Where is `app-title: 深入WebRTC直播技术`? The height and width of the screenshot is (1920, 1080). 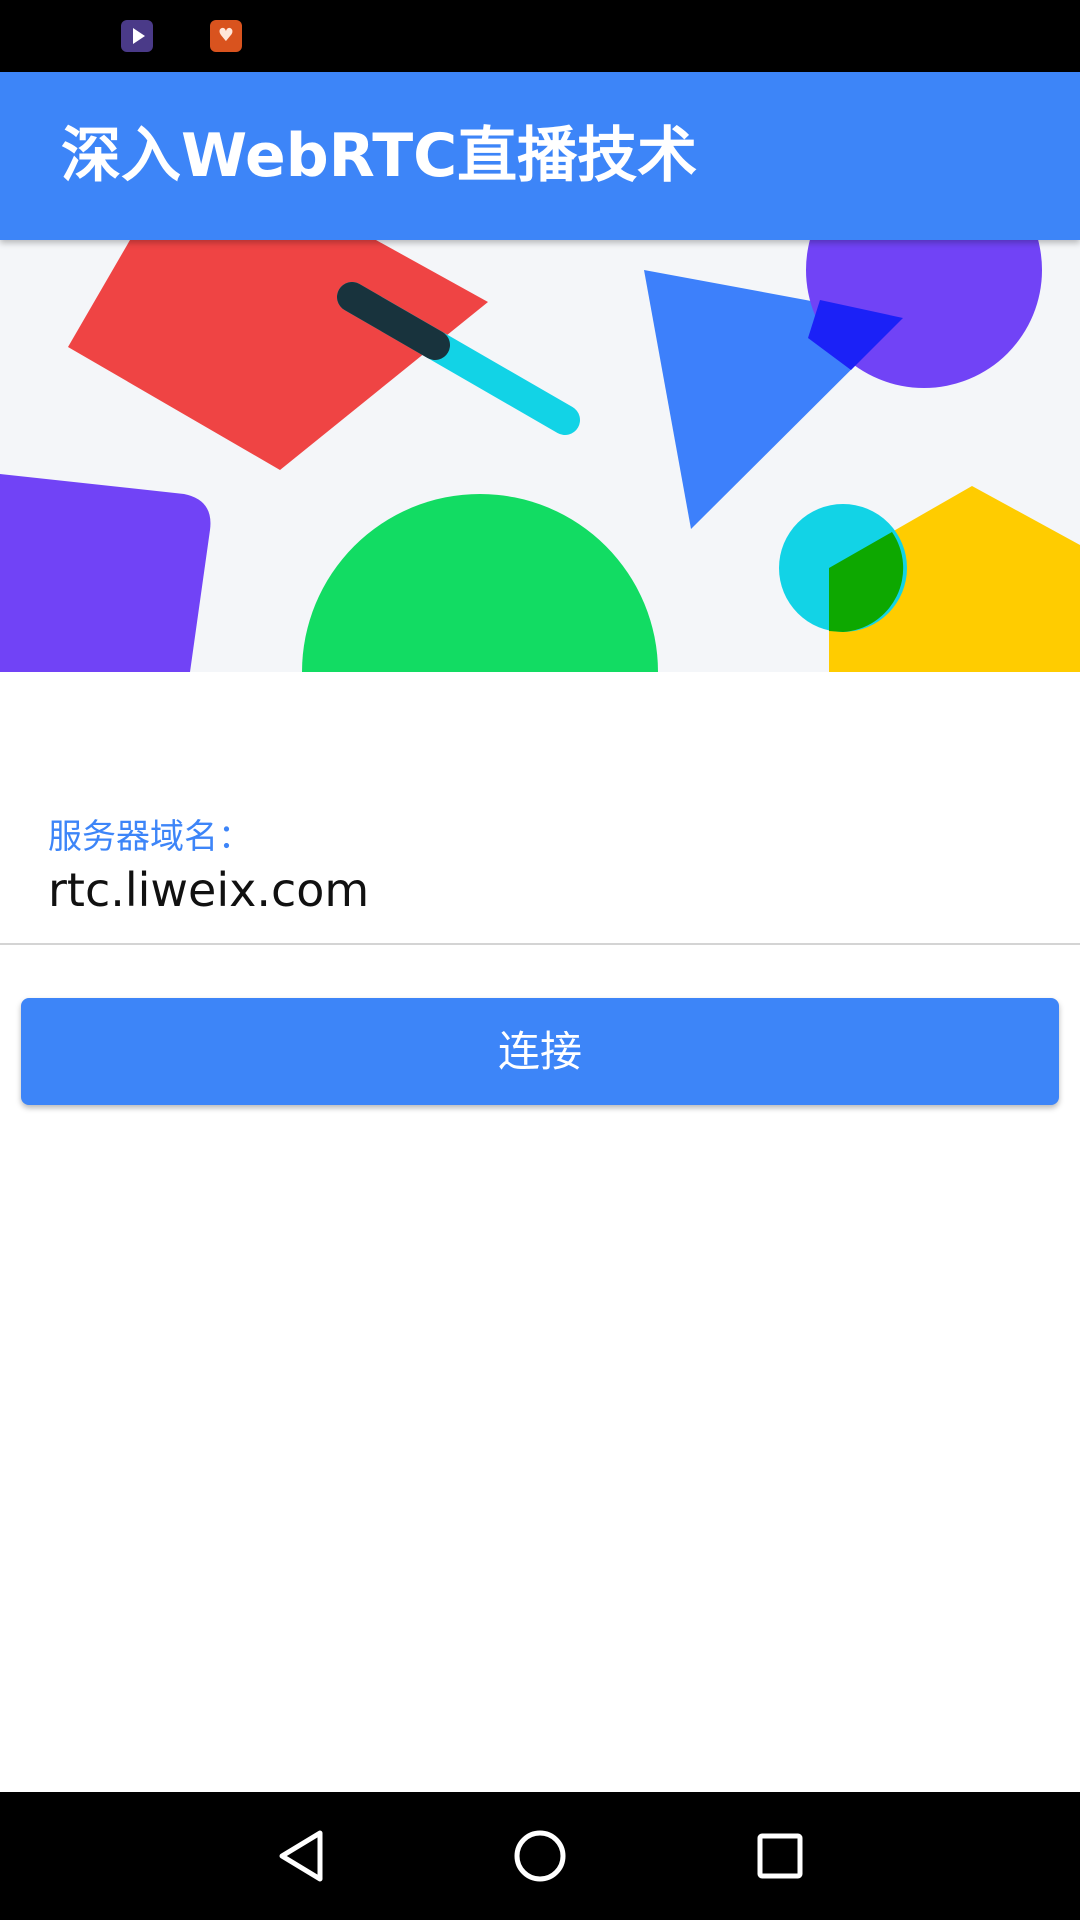 app-title: 深入WebRTC直播技术 is located at coordinates (379, 156).